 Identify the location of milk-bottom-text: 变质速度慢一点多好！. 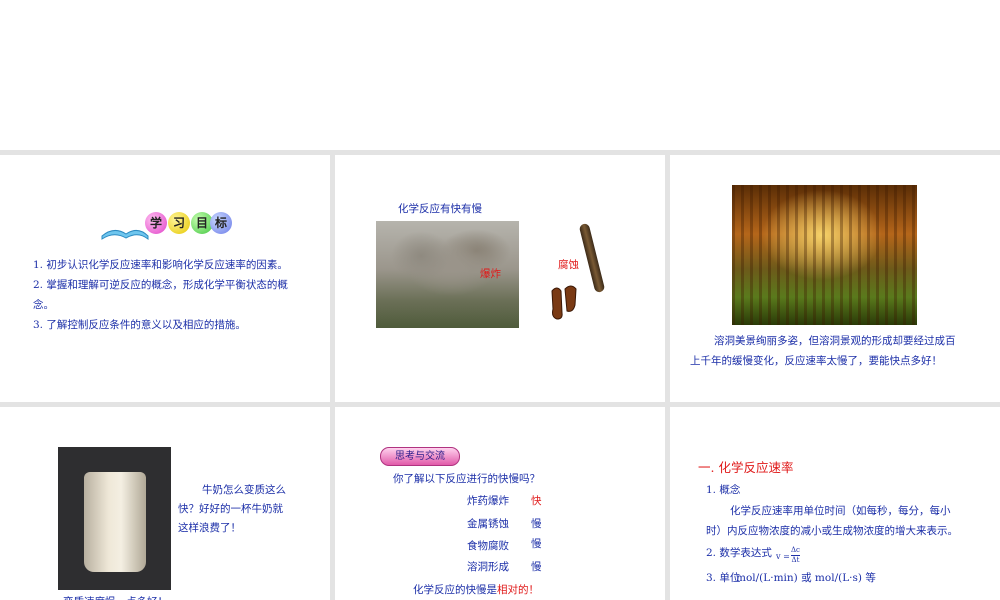
(115, 596).